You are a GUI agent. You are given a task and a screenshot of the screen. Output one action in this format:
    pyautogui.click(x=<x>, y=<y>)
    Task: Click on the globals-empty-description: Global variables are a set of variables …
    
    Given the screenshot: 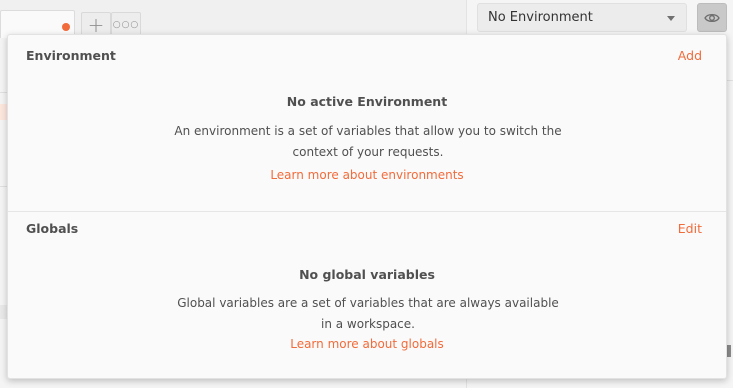 What is the action you would take?
    pyautogui.click(x=368, y=313)
    